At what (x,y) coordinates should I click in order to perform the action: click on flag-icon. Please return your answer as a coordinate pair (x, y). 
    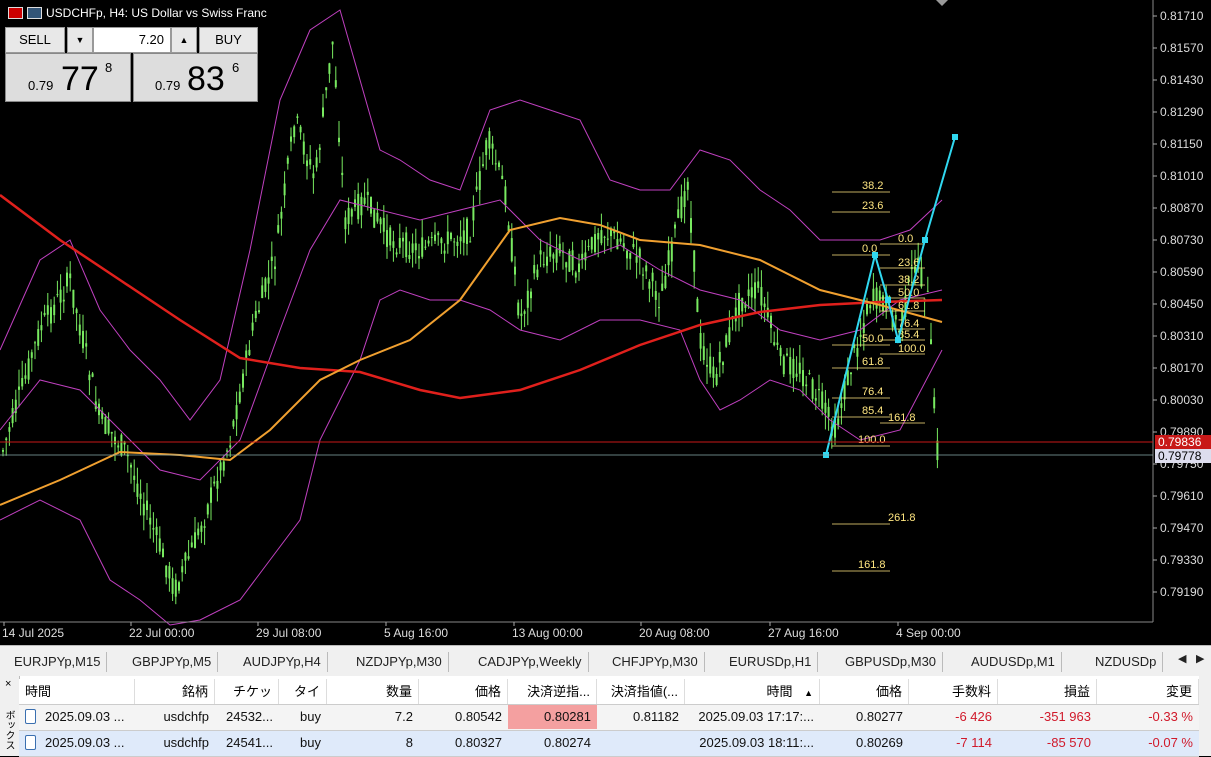
    Looking at the image, I should click on (15, 13).